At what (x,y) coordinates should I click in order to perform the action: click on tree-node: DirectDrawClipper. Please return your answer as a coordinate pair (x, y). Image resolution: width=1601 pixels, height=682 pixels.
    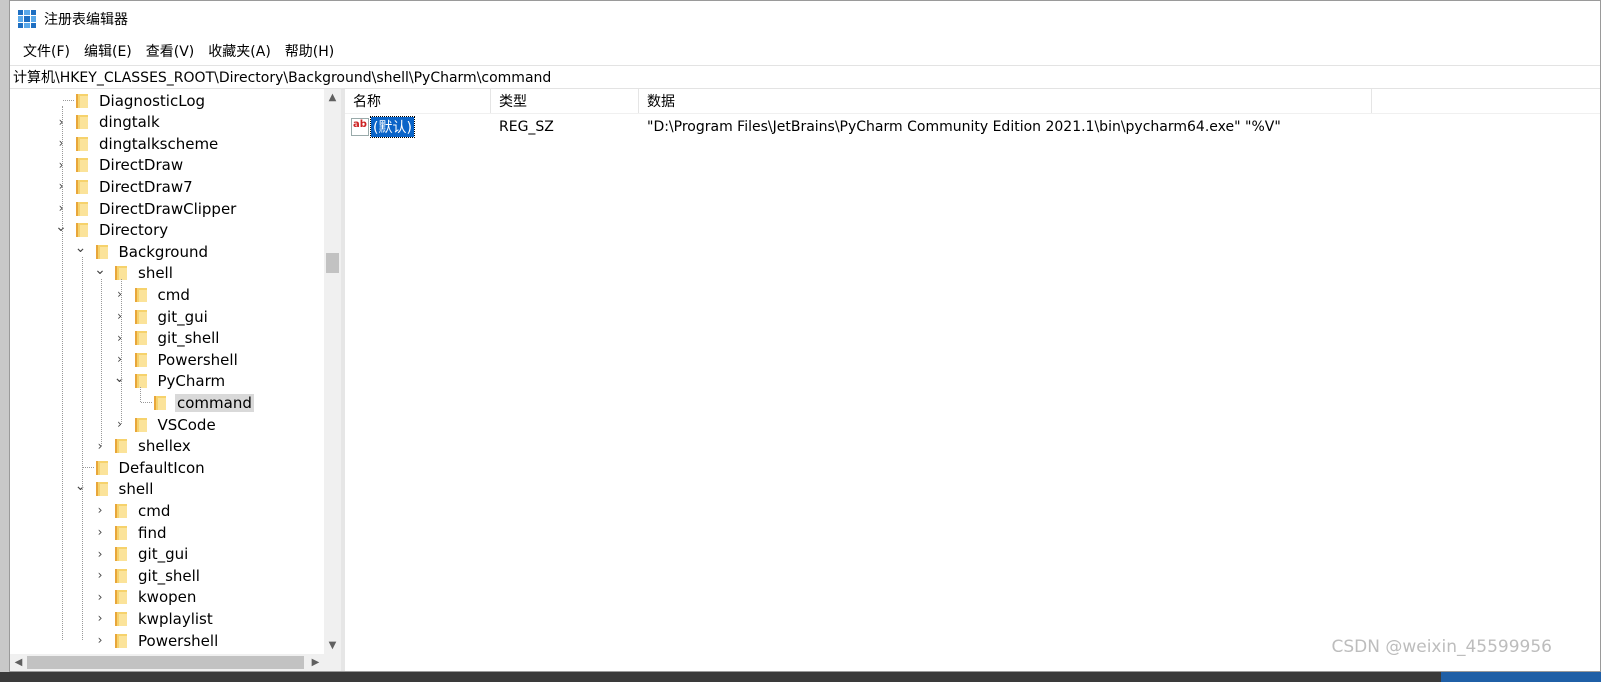
    Looking at the image, I should click on (156, 208).